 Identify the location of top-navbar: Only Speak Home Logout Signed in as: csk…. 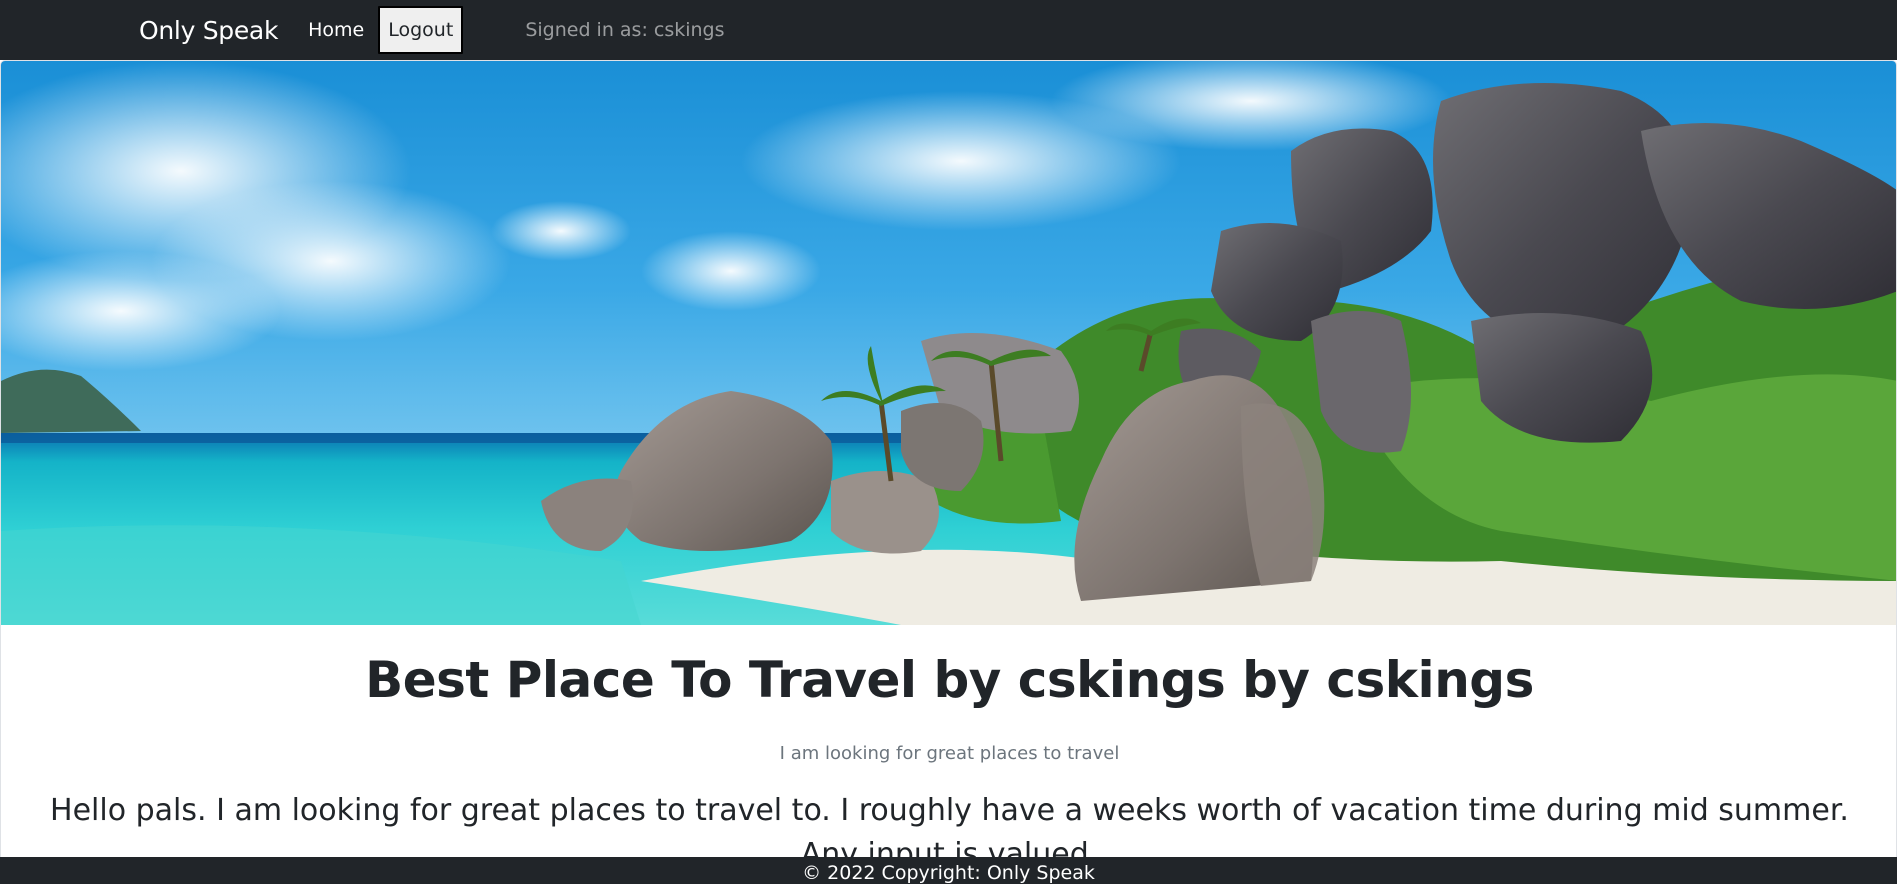
(948, 30).